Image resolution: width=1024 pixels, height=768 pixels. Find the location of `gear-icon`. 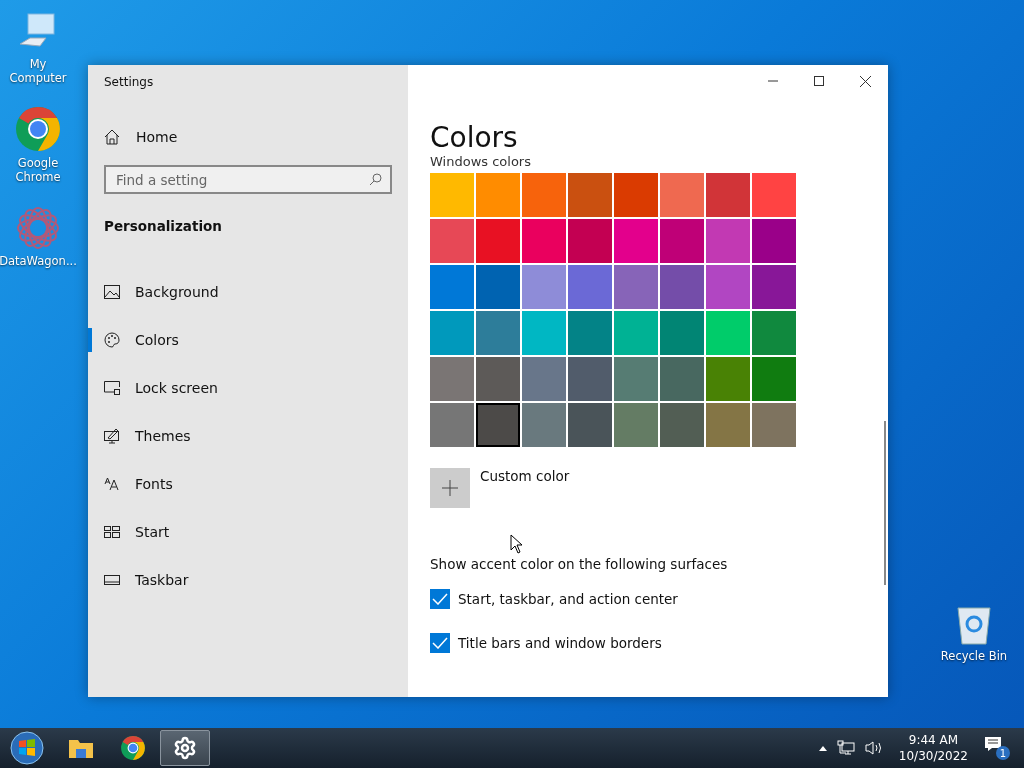

gear-icon is located at coordinates (185, 748).